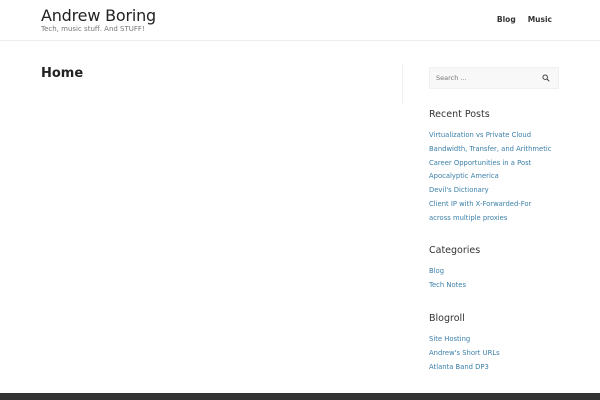 Image resolution: width=600 pixels, height=400 pixels. What do you see at coordinates (491, 286) in the screenshot?
I see `category-link: Tech Notes` at bounding box center [491, 286].